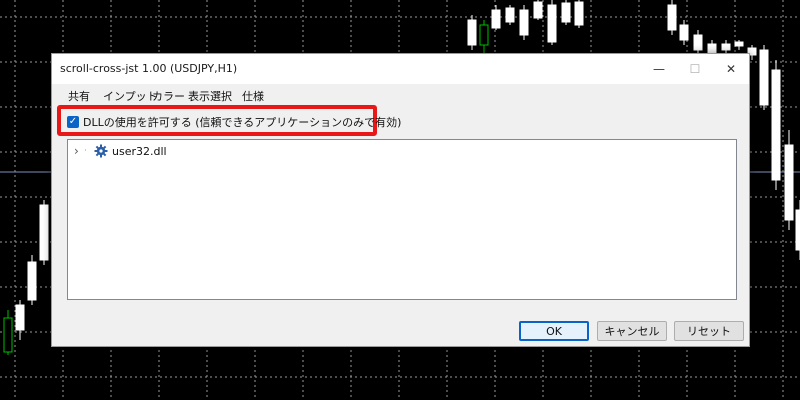  Describe the element at coordinates (709, 331) in the screenshot. I see `reset-button: リセット` at that location.